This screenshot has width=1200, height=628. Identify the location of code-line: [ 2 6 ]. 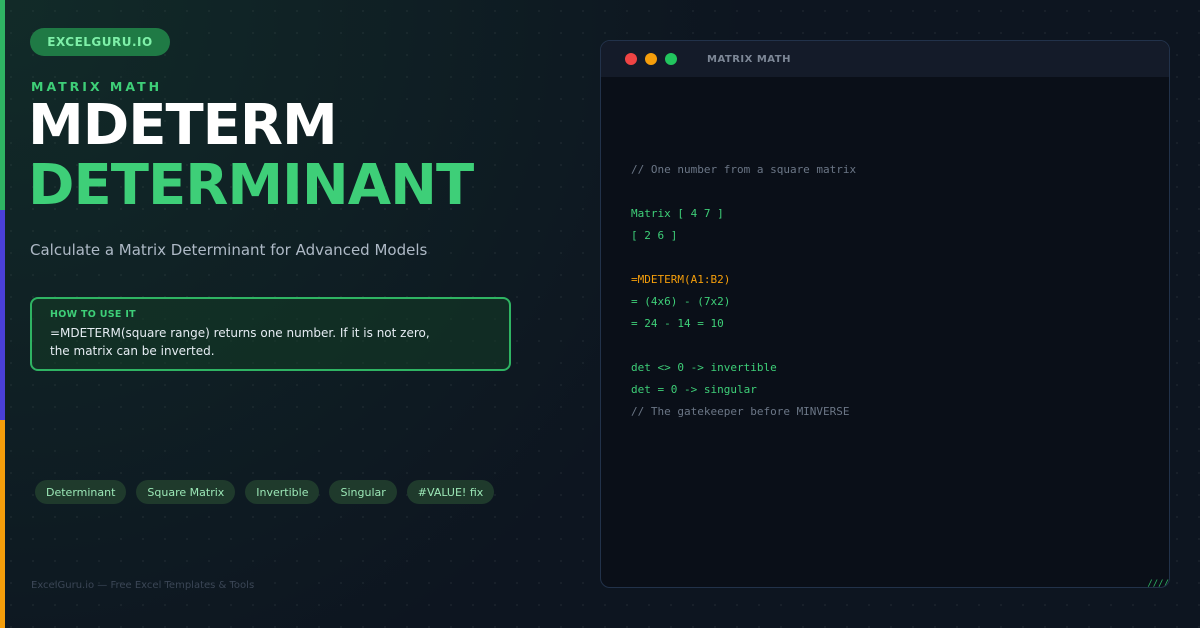
(654, 235).